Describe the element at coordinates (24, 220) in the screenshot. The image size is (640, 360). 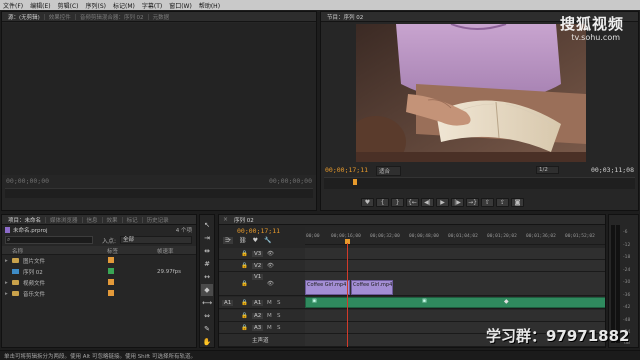
I see `tab-project: 项目：未命名` at that location.